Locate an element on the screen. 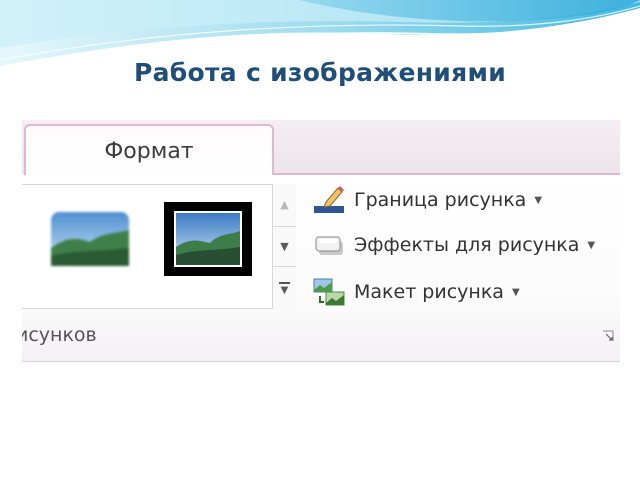 The width and height of the screenshot is (640, 480). tab-format: Формат is located at coordinates (149, 150).